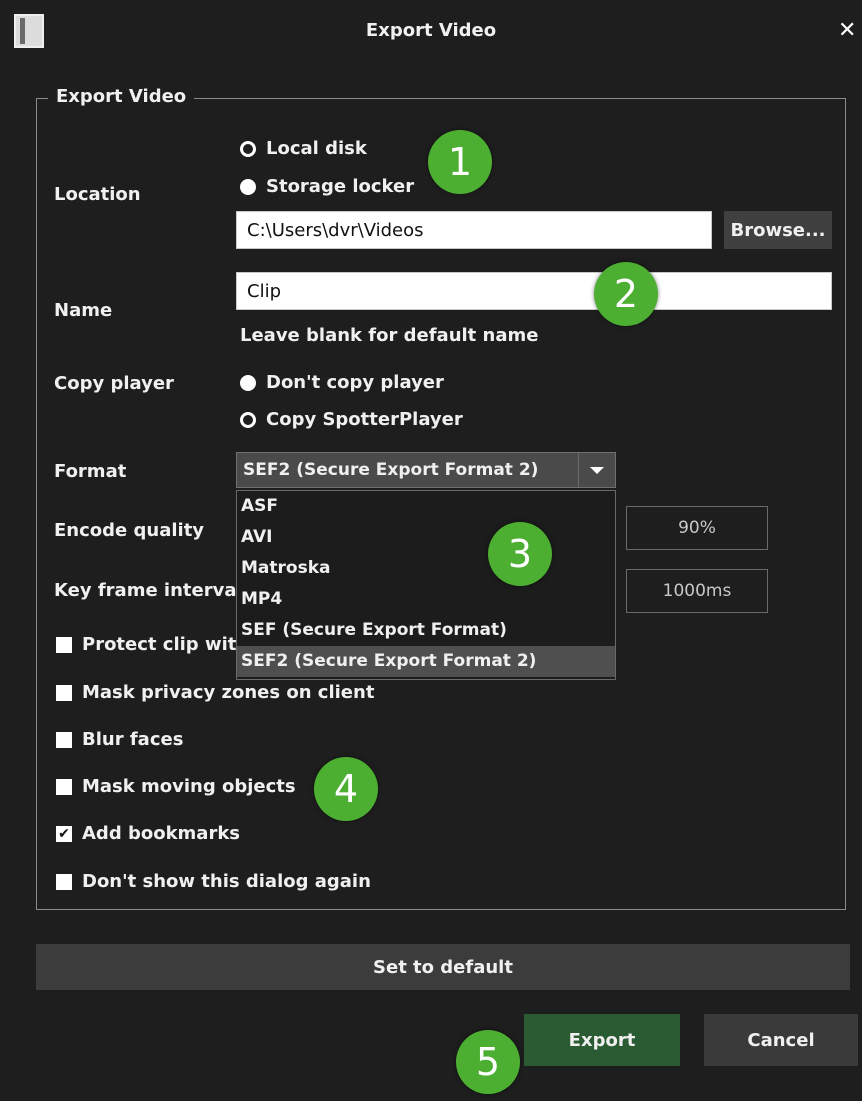 The image size is (862, 1101). What do you see at coordinates (389, 335) in the screenshot?
I see `name-hint: Leave blank for default name` at bounding box center [389, 335].